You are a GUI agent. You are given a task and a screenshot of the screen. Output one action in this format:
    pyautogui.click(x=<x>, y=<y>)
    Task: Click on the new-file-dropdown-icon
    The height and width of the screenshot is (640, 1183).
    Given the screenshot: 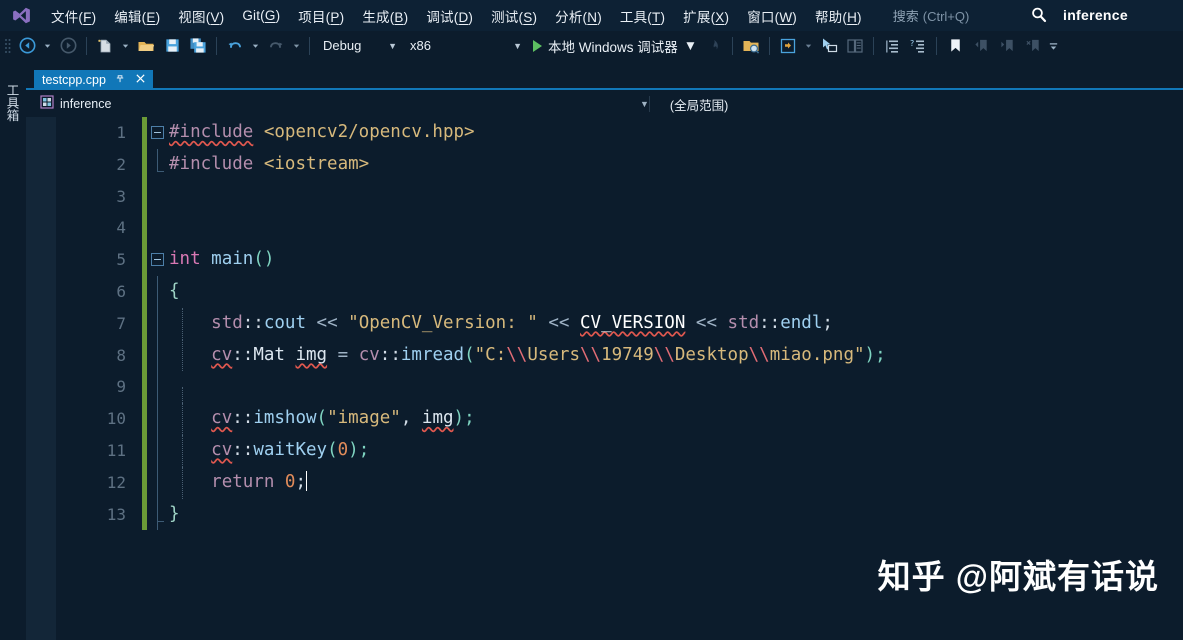 What is the action you would take?
    pyautogui.click(x=125, y=46)
    